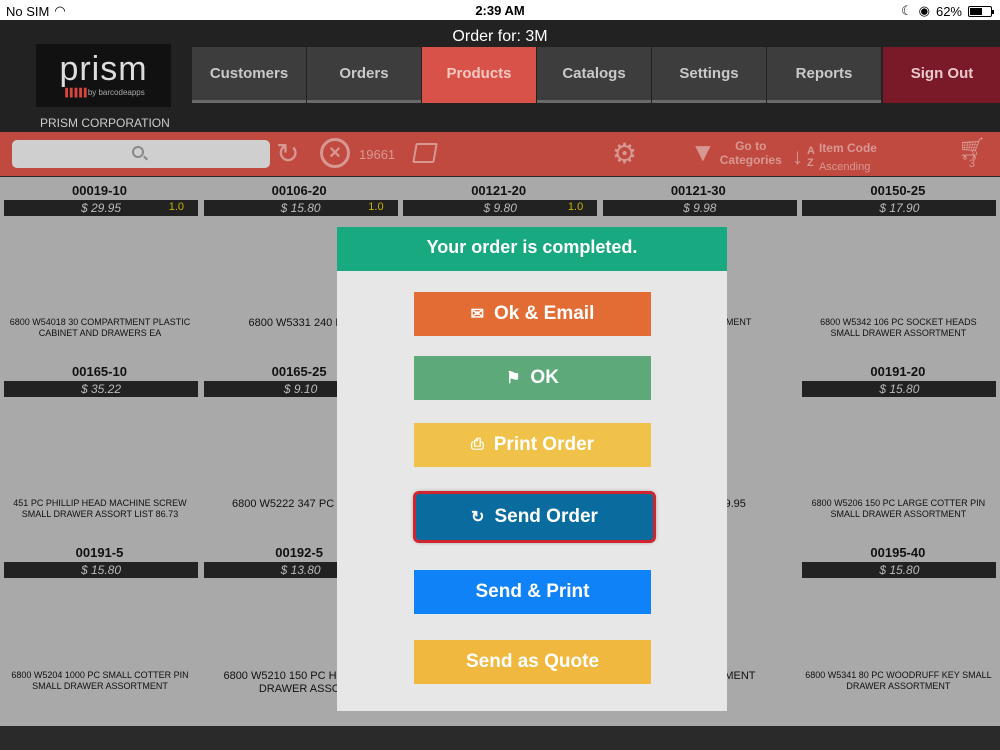 This screenshot has height=750, width=1000. I want to click on product-code: 00165-10, so click(99, 371).